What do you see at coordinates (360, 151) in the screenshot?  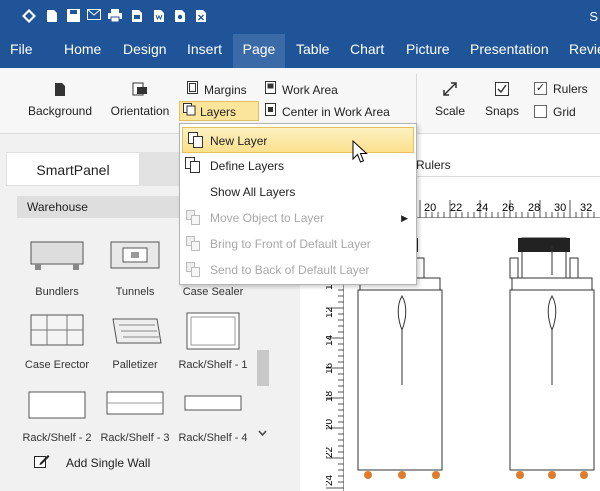 I see `mouse-cursor-icon` at bounding box center [360, 151].